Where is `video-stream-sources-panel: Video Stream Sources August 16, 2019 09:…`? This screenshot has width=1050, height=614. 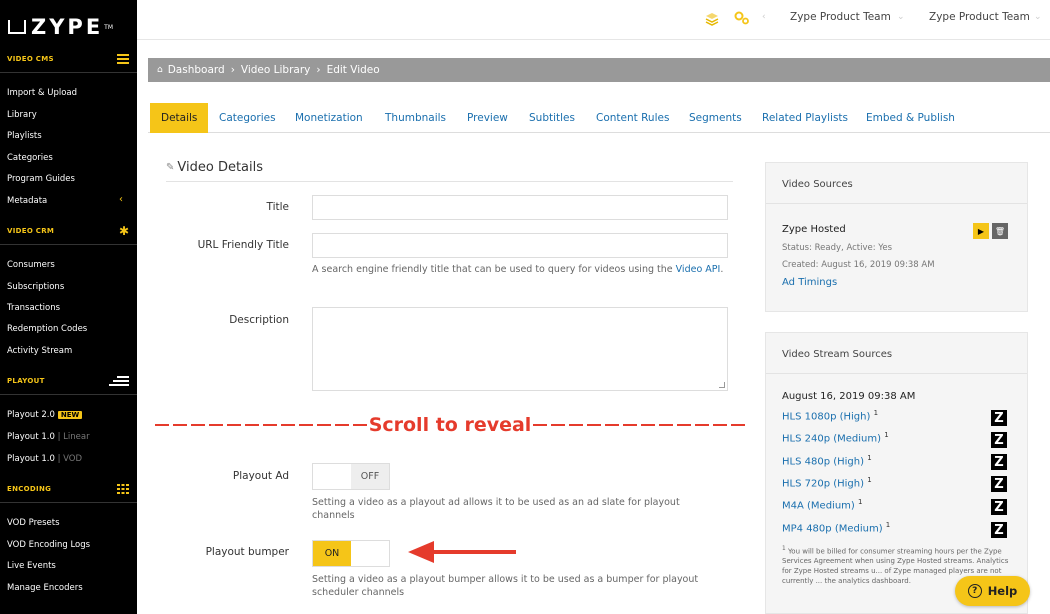
video-stream-sources-panel: Video Stream Sources August 16, 2019 09:… is located at coordinates (896, 473).